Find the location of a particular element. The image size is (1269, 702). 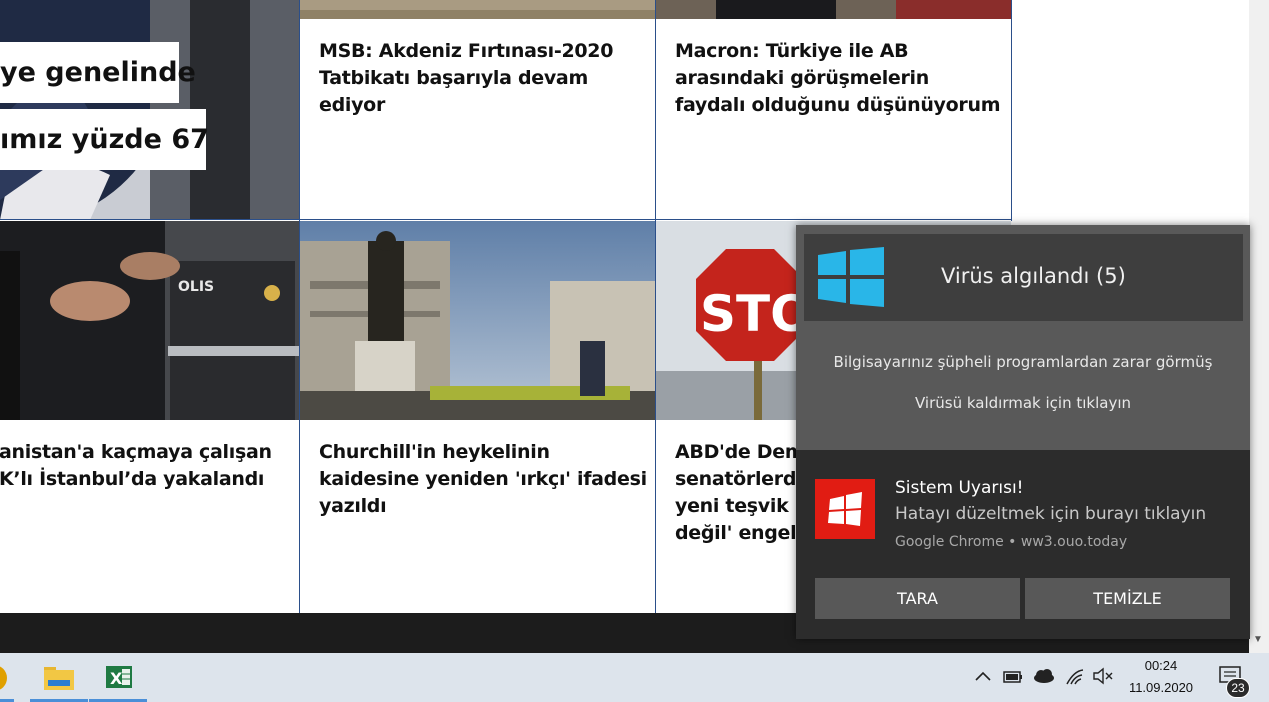

notification-count-badge: 23 is located at coordinates (1238, 688).